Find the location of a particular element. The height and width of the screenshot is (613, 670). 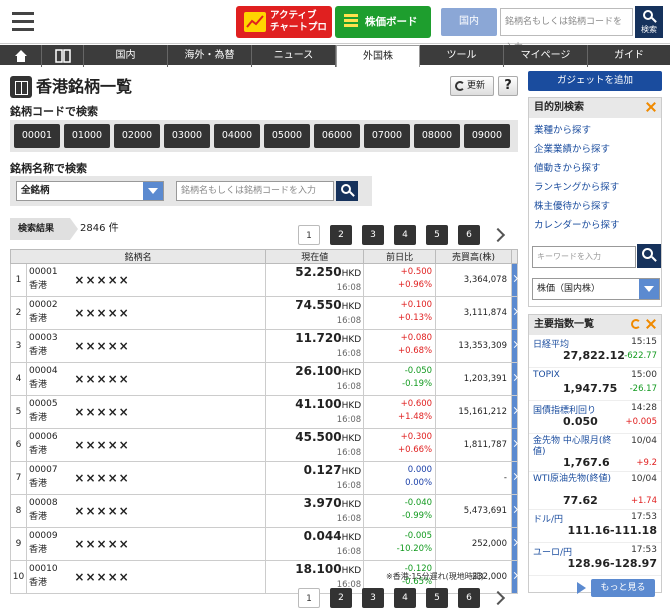

menu-icon is located at coordinates (24, 22).